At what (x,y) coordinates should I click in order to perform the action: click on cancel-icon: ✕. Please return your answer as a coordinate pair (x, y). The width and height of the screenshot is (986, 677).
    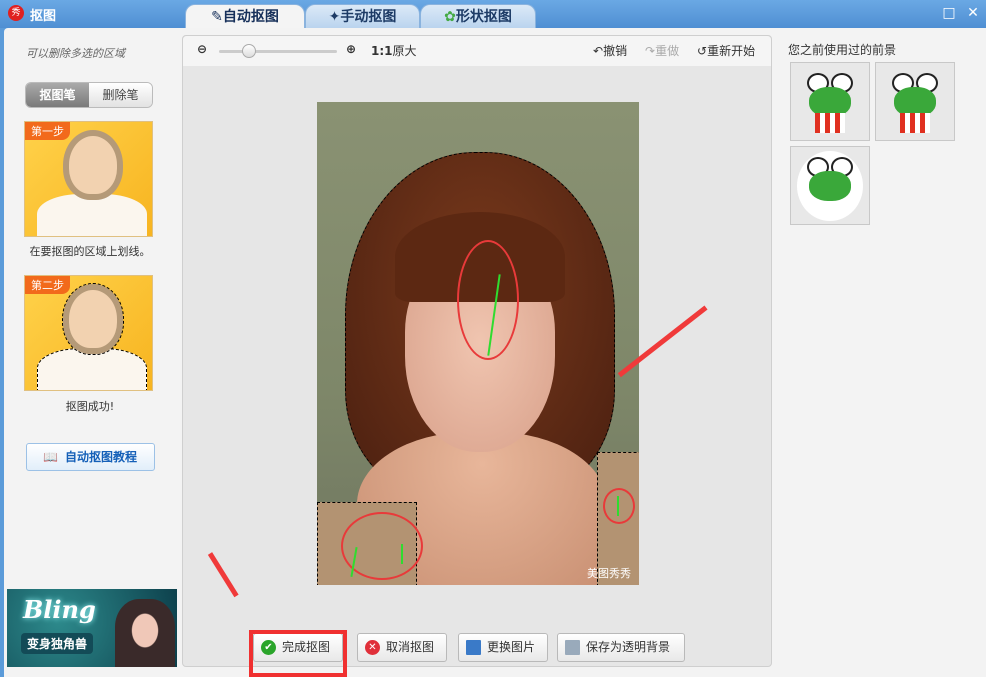
    Looking at the image, I should click on (372, 647).